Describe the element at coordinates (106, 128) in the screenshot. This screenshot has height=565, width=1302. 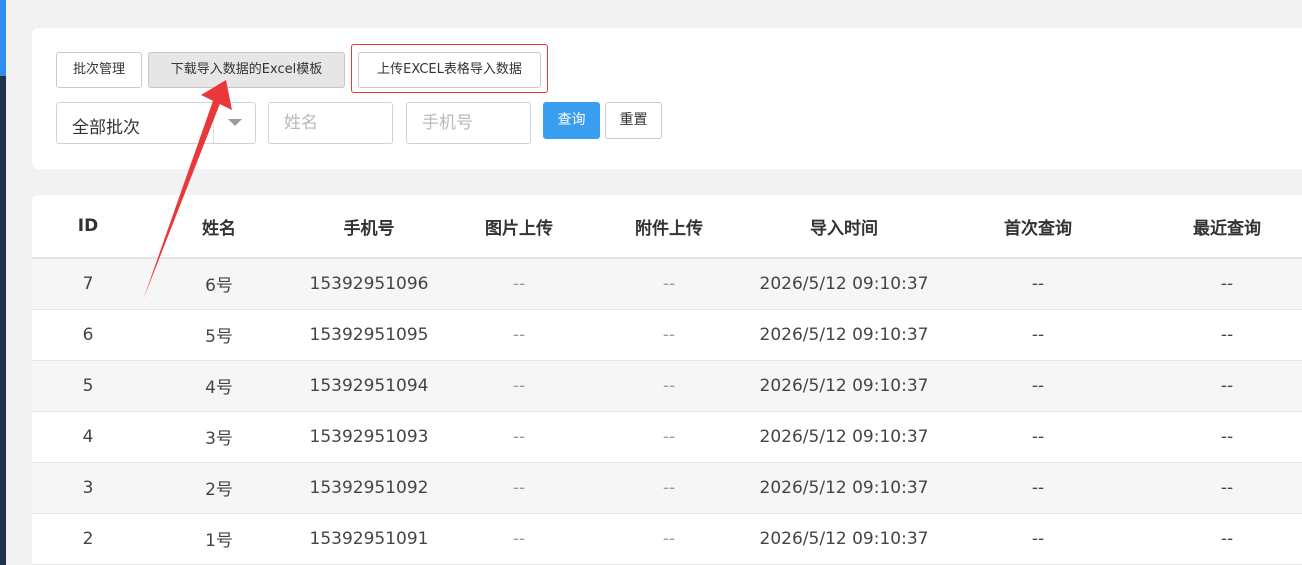
I see `batch-select-value: 全部批次` at that location.